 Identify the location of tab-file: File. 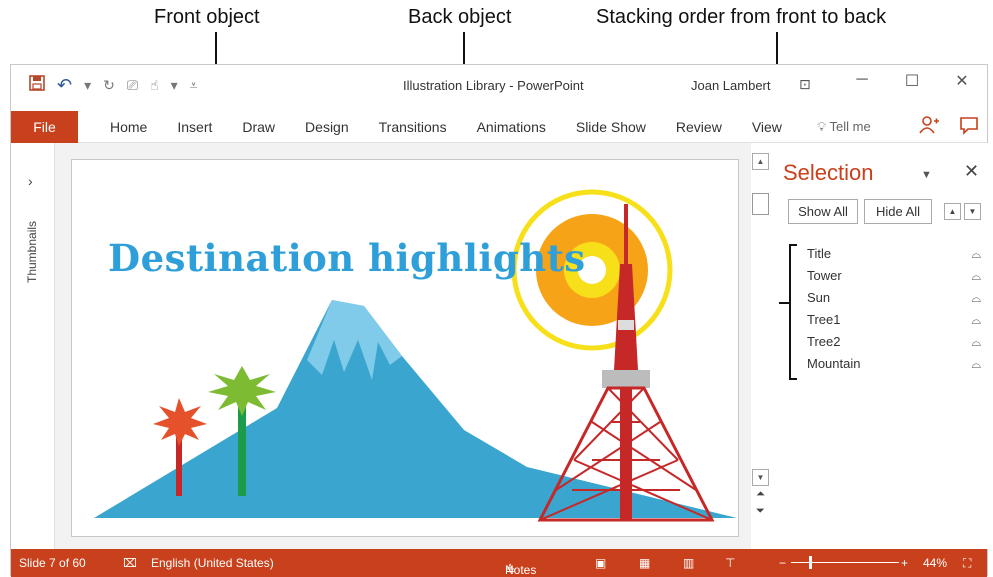
(44, 127).